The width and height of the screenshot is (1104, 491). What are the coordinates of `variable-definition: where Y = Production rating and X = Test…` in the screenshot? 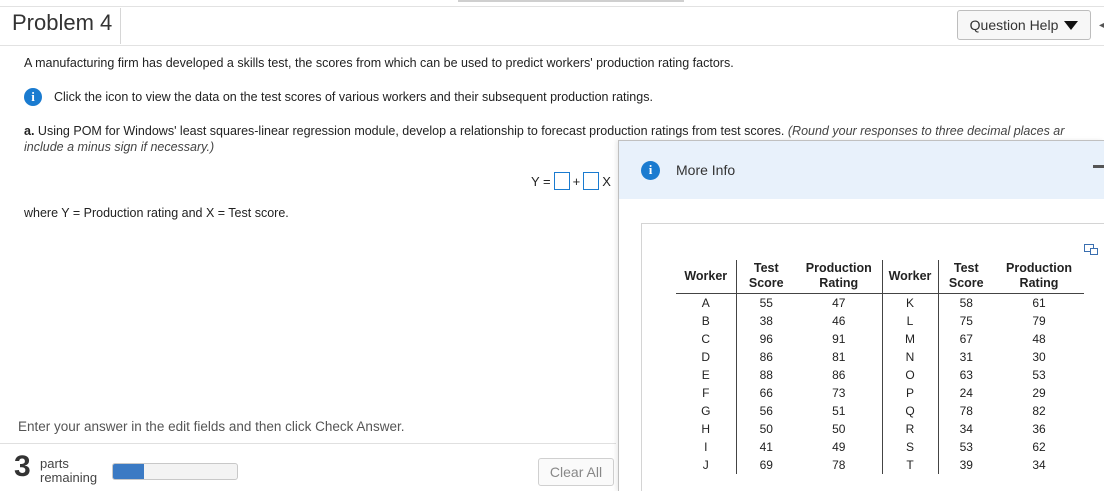 It's located at (156, 213).